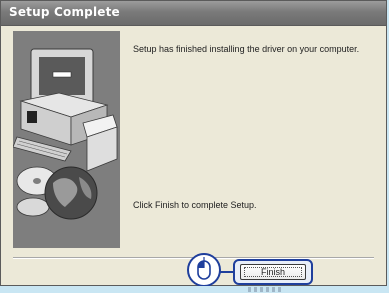  I want to click on mouse-click-icon, so click(204, 268).